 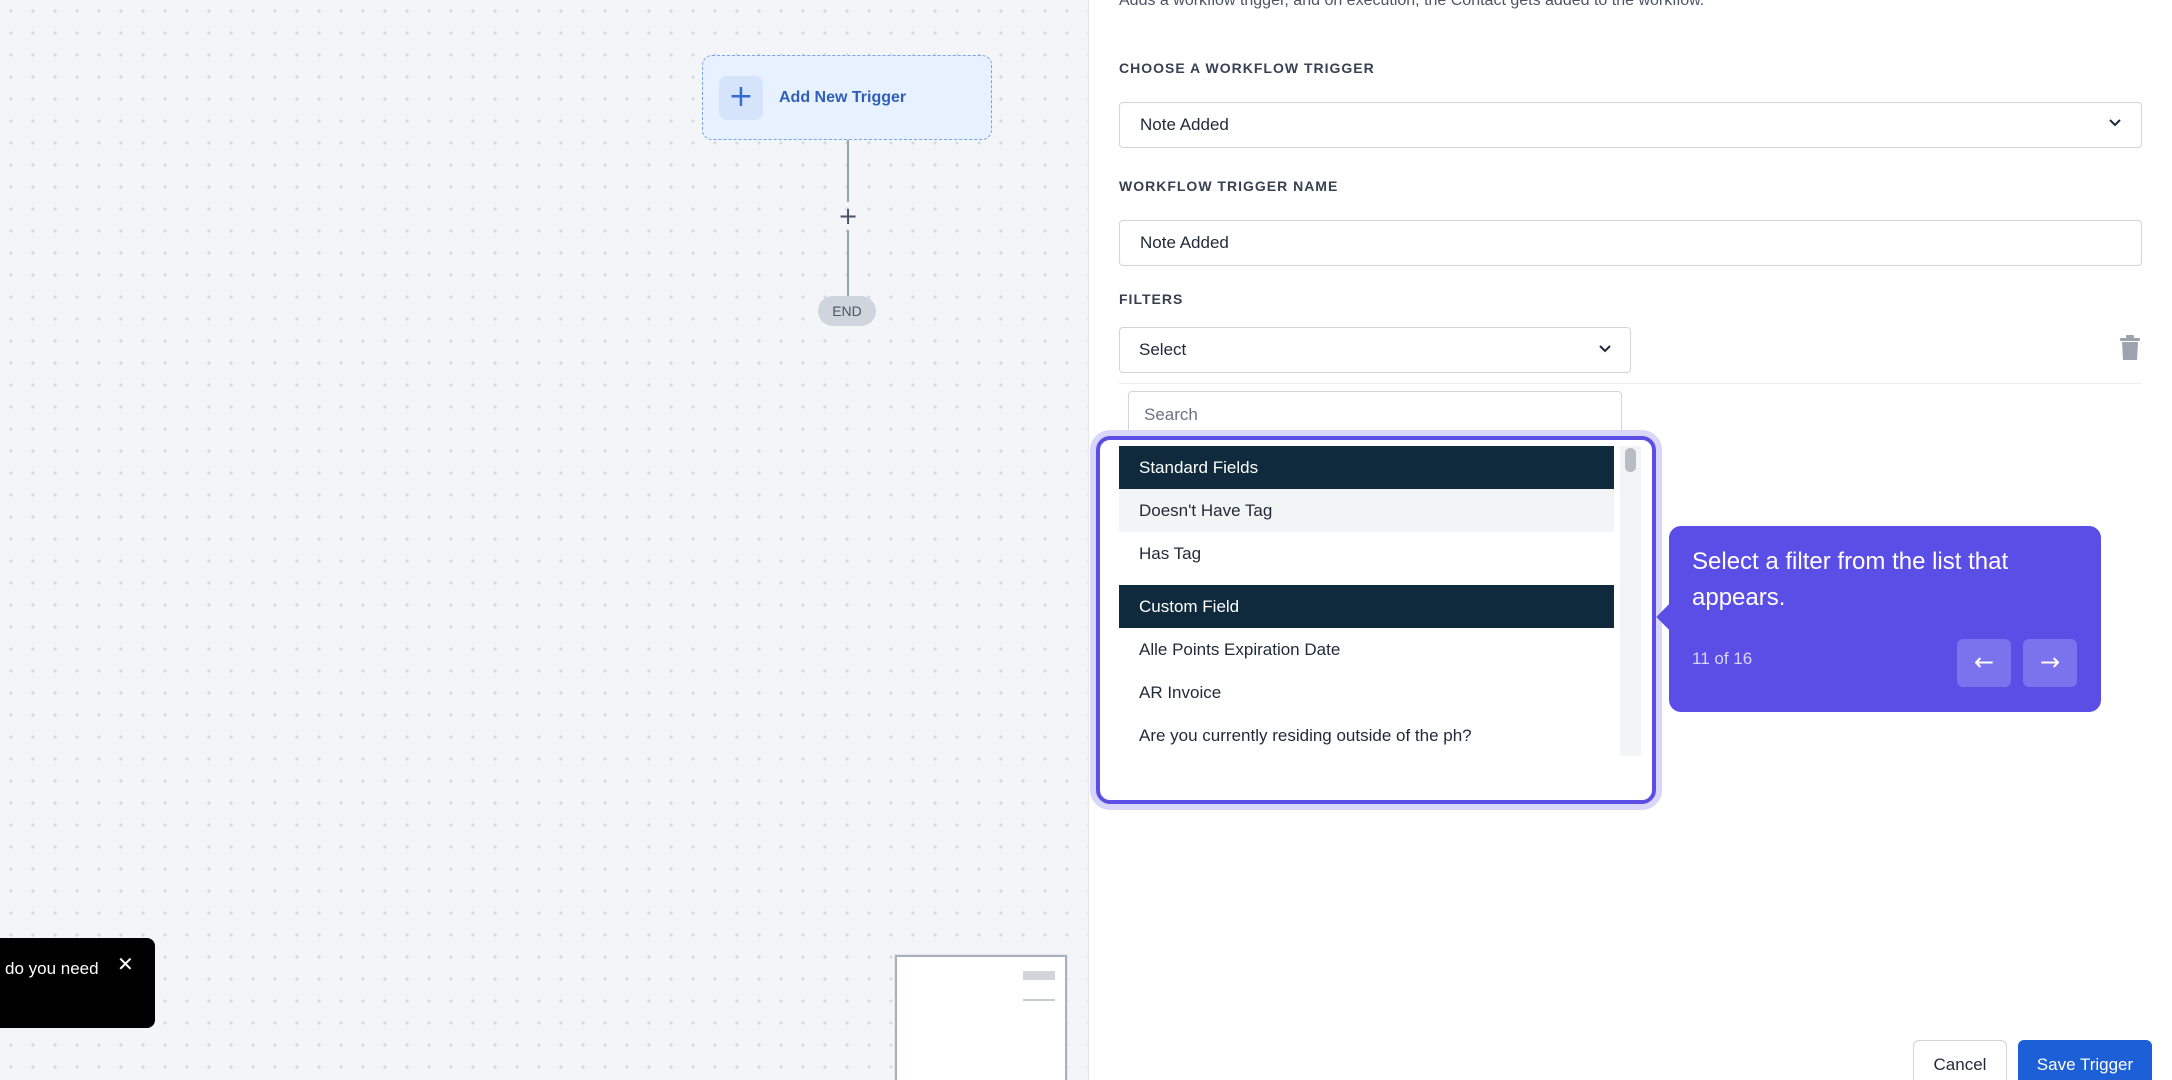 What do you see at coordinates (1184, 242) in the screenshot?
I see `trigger-name-value: Note Added` at bounding box center [1184, 242].